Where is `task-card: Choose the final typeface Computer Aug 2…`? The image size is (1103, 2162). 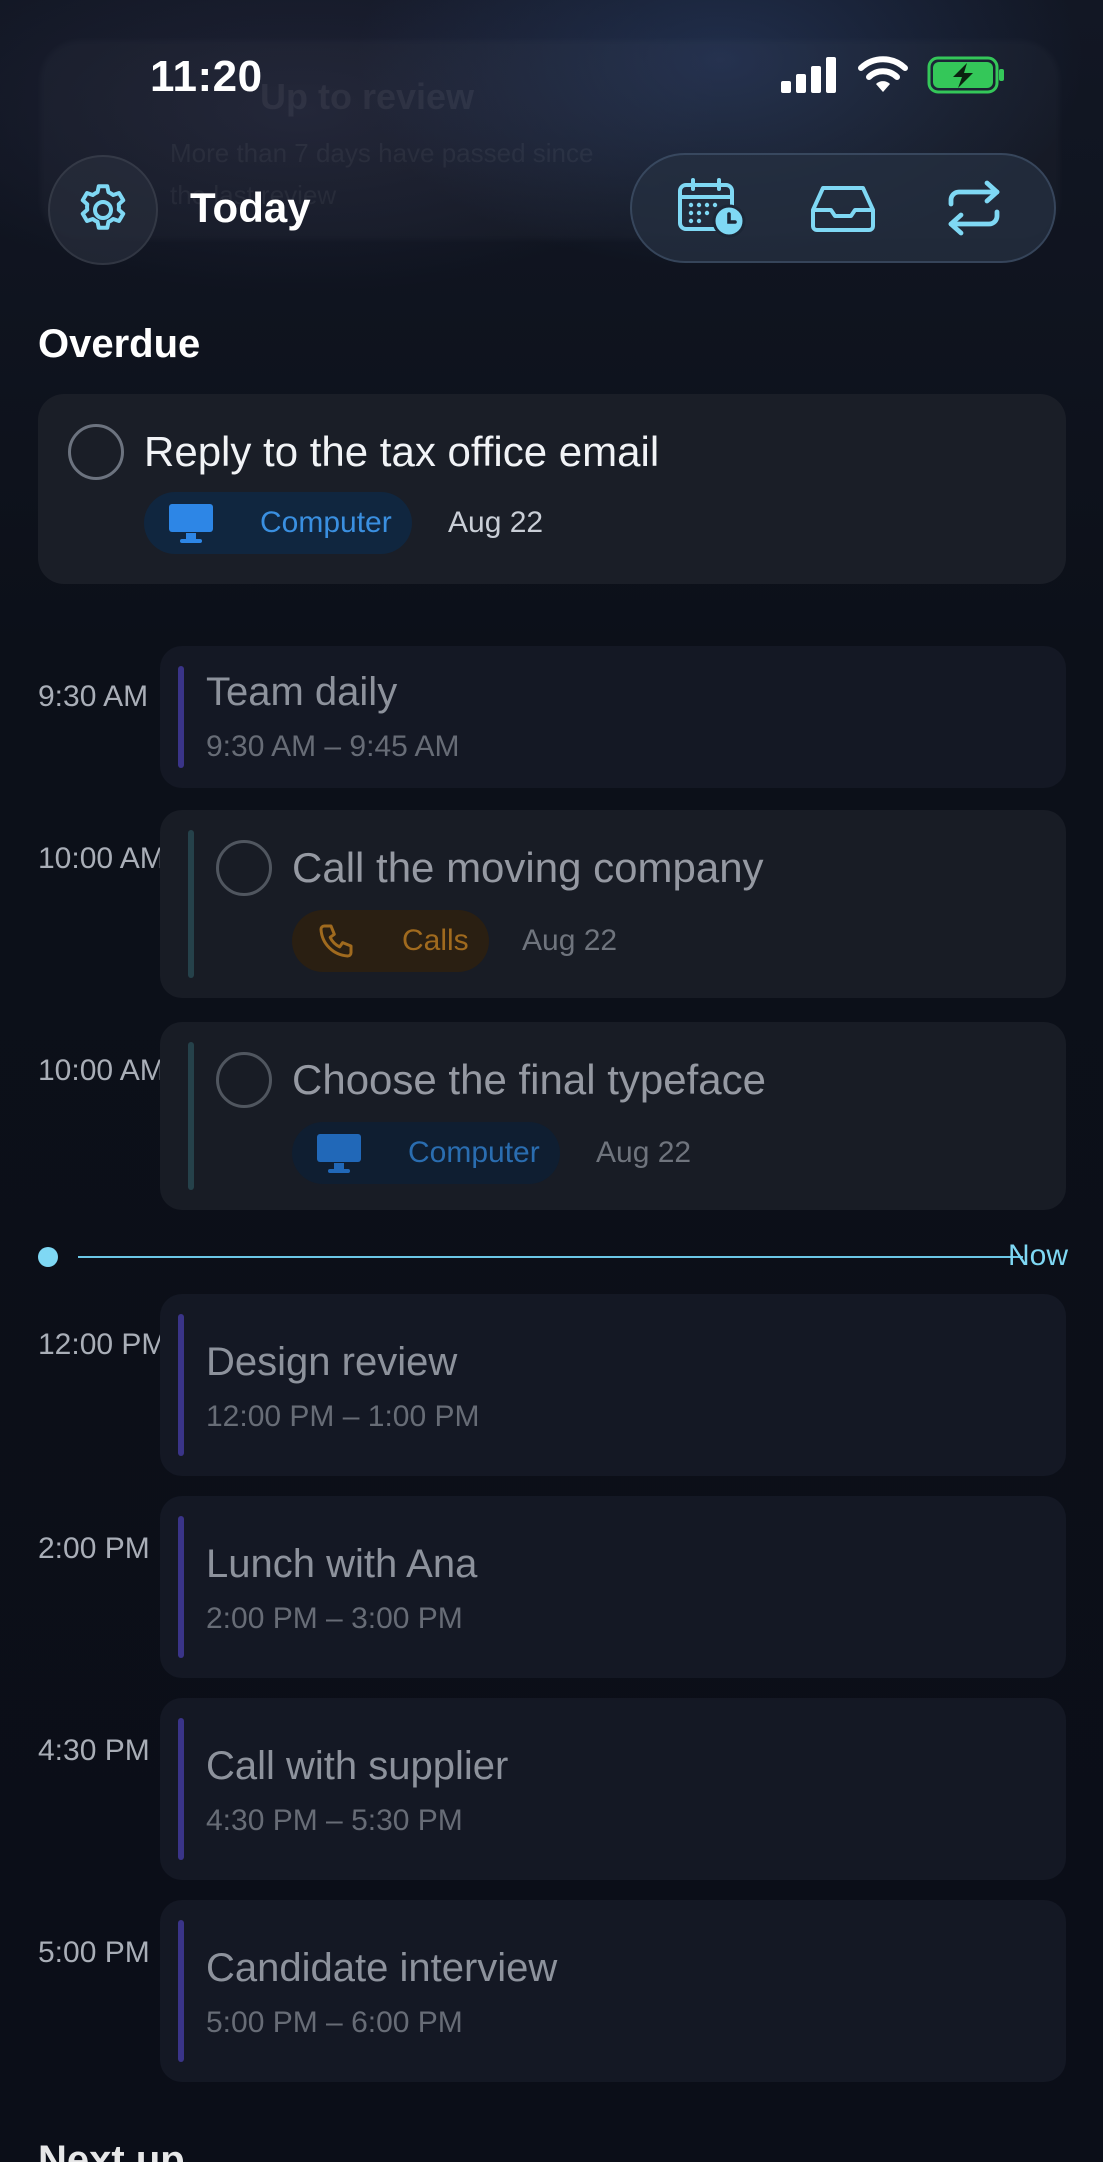 task-card: Choose the final typeface Computer Aug 2… is located at coordinates (613, 1116).